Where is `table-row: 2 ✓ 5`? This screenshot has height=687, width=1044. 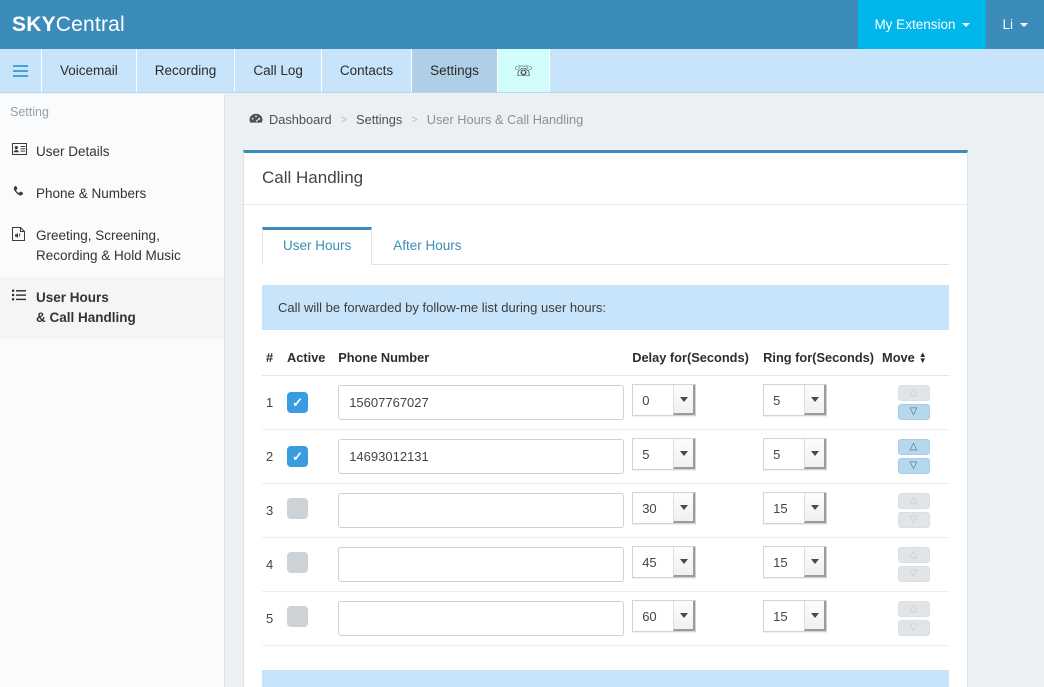
table-row: 2 ✓ 5 is located at coordinates (605, 456).